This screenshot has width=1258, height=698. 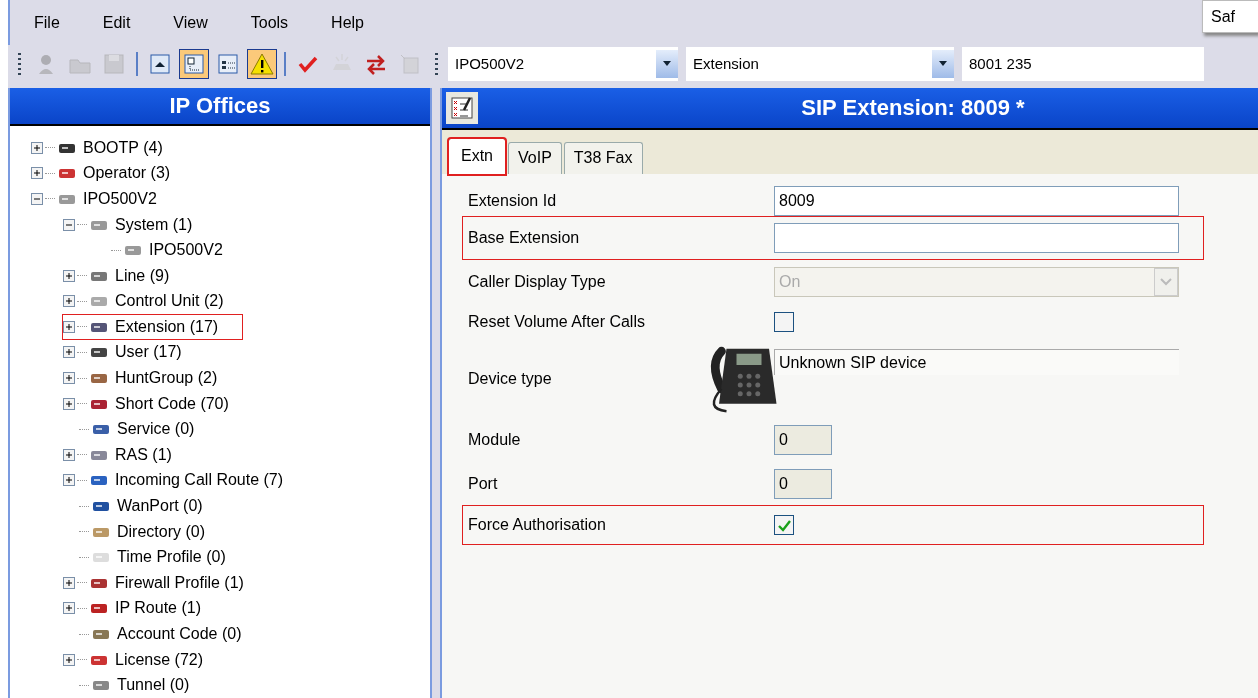 I want to click on field-label: Reset Volume After Calls, so click(x=557, y=321).